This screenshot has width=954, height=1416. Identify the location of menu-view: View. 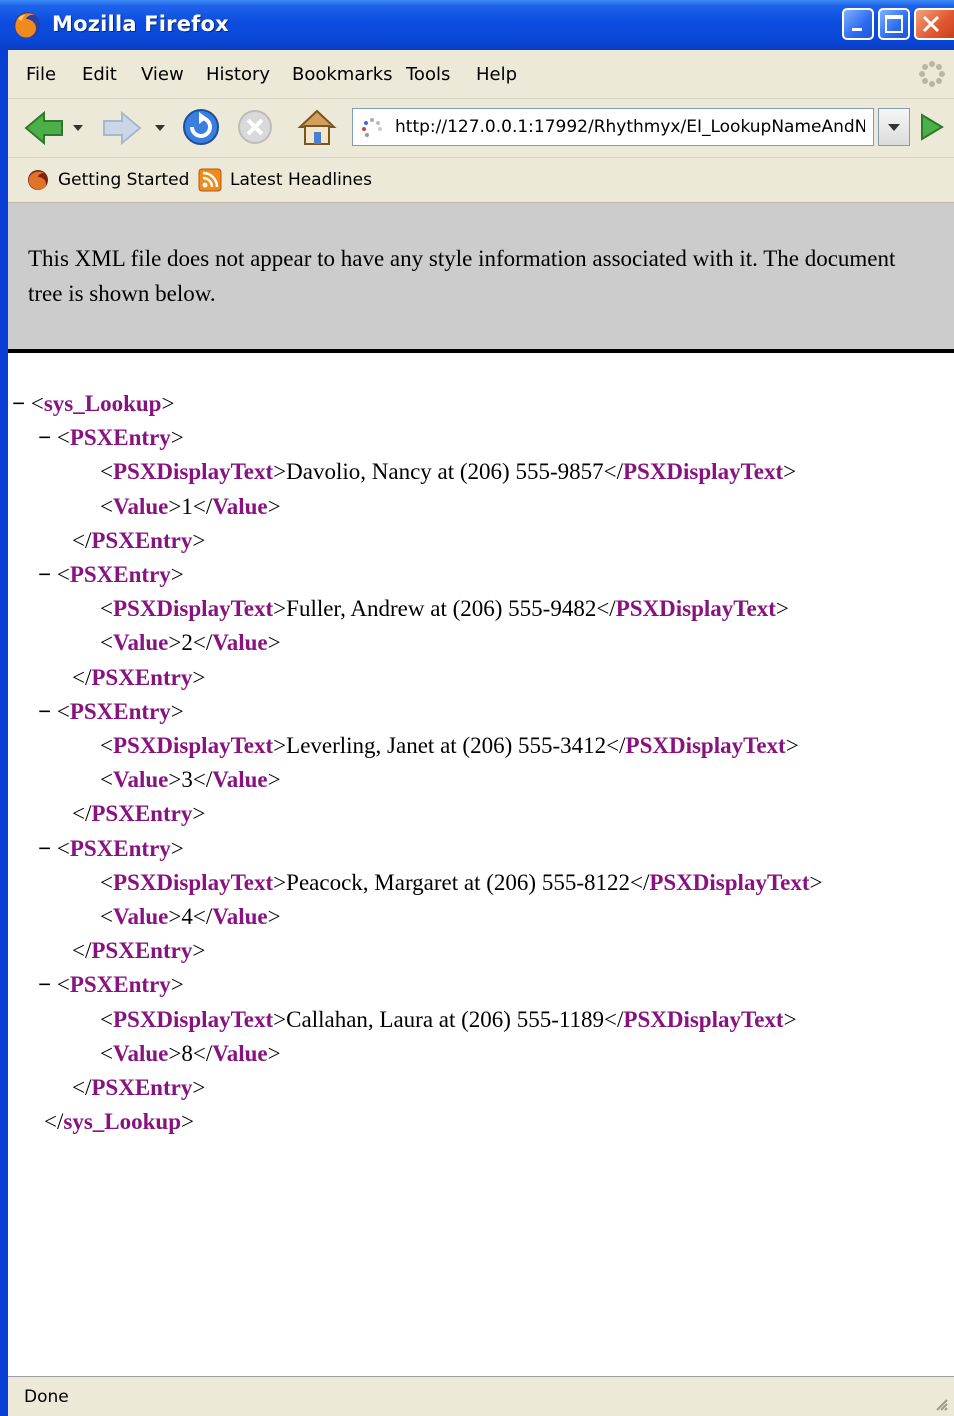
(162, 74).